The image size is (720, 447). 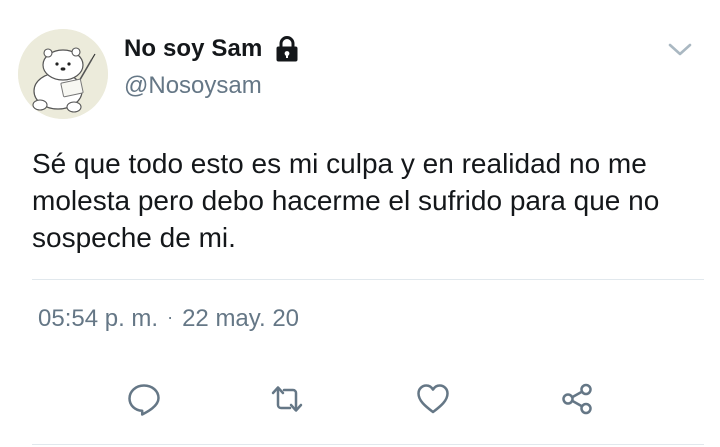 I want to click on user-handle: @Nosoysam, so click(x=193, y=86).